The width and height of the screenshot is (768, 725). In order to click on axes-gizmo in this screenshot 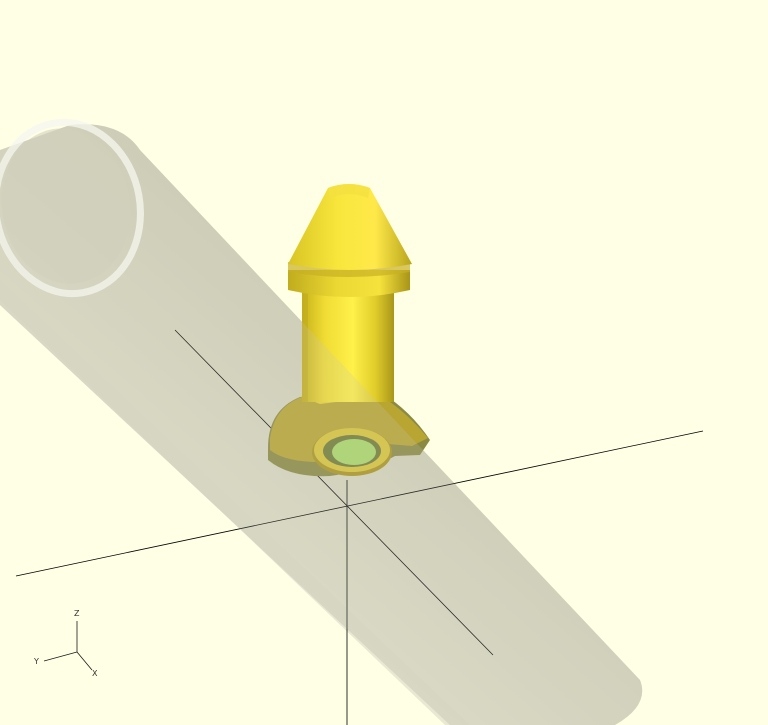, I will do `click(68, 646)`.